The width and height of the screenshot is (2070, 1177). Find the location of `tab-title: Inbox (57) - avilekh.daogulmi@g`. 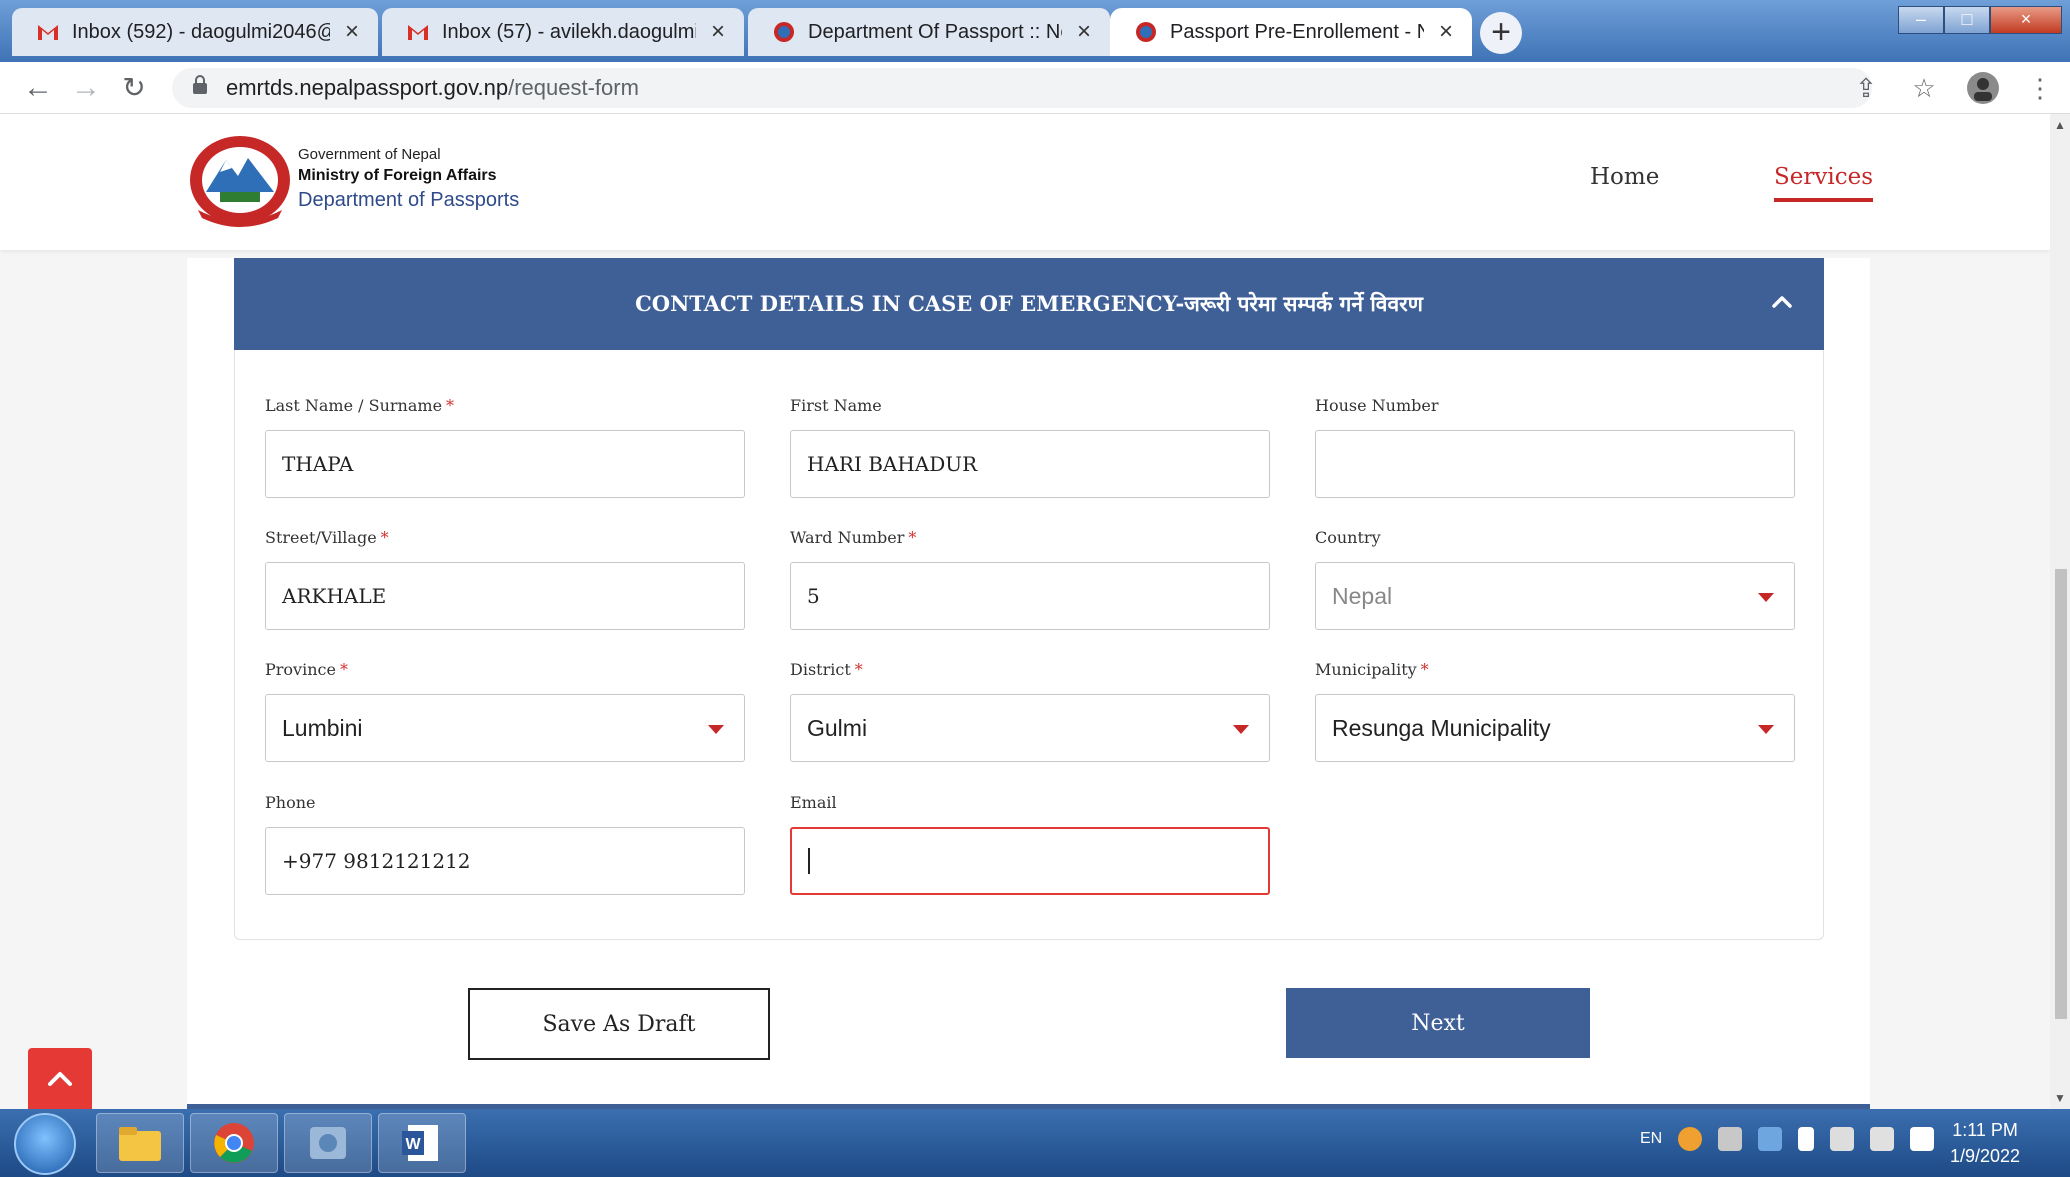

tab-title: Inbox (57) - avilekh.daogulmi@g is located at coordinates (569, 31).